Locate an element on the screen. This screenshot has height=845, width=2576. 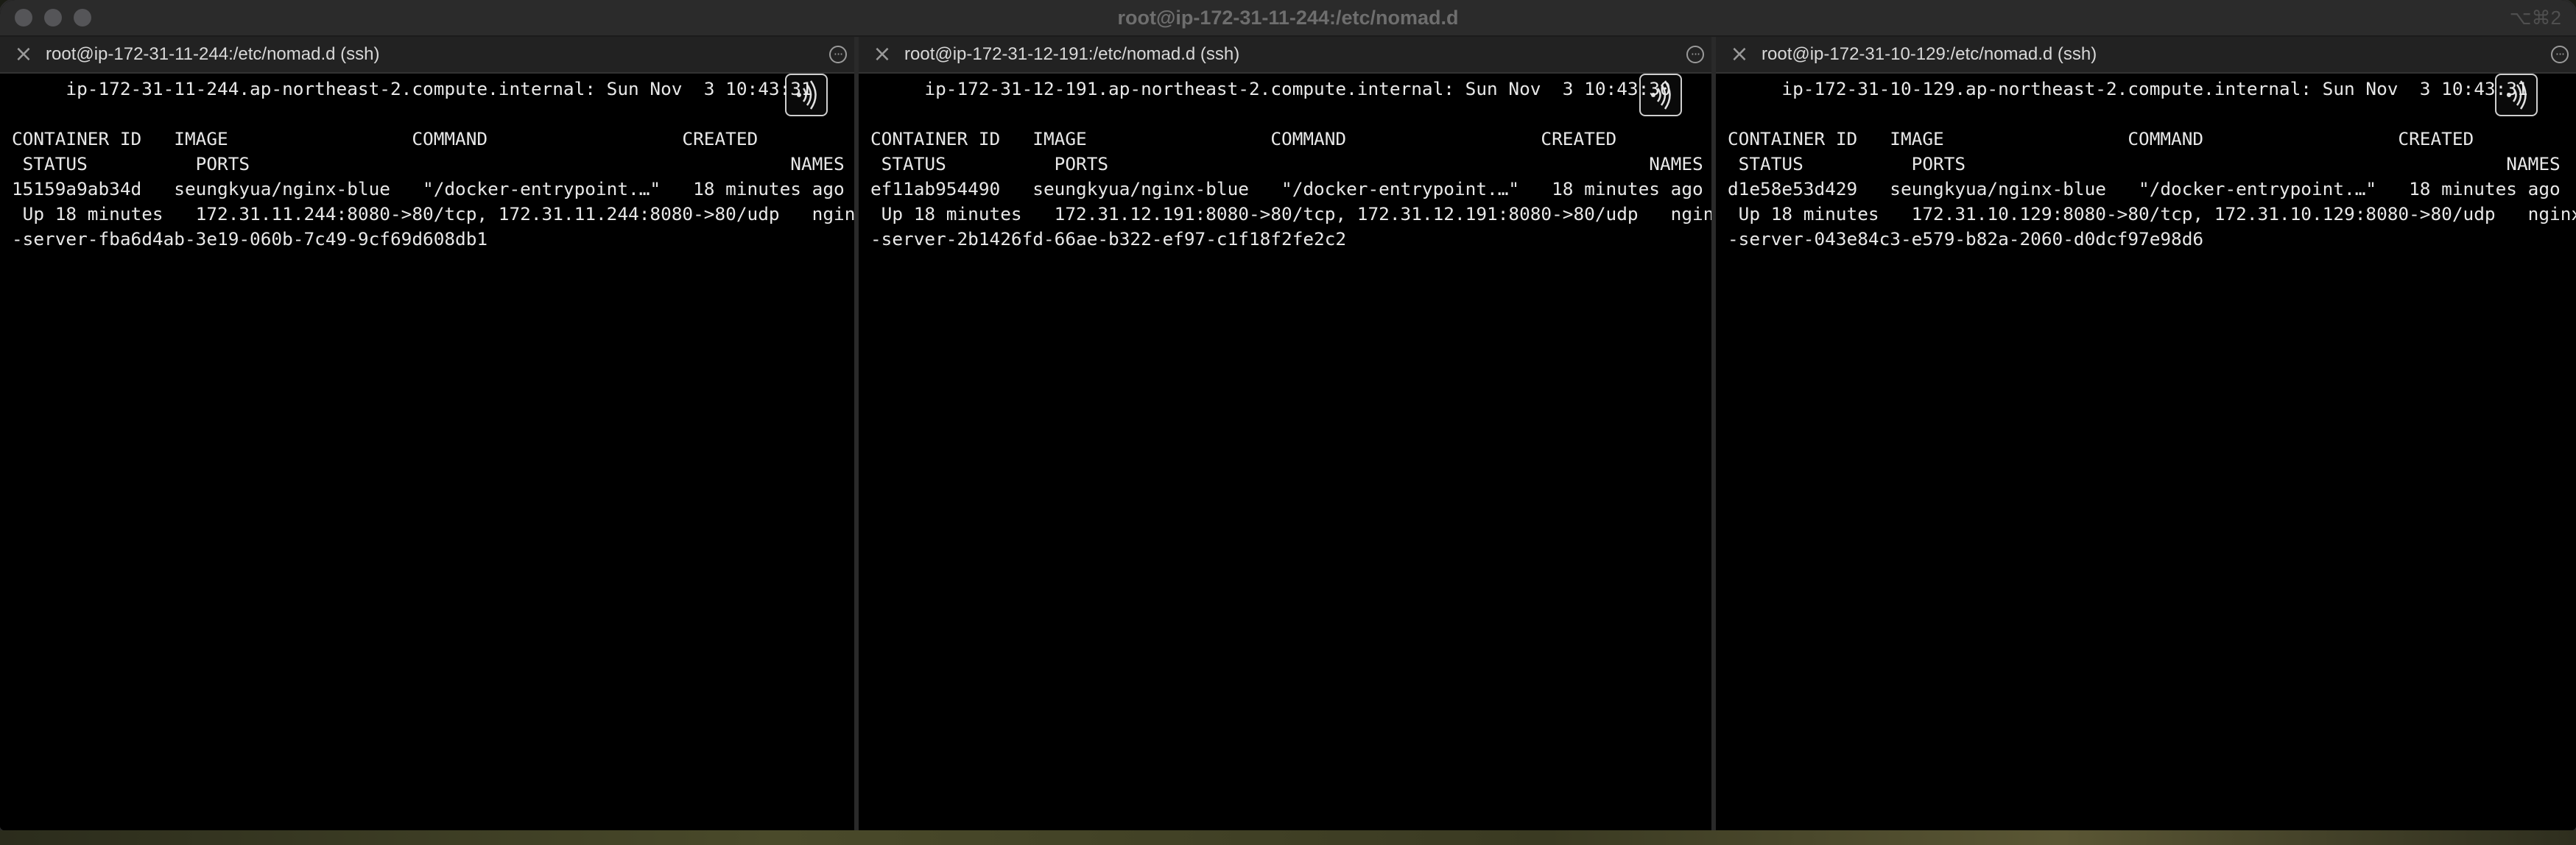
title-bar: root@ip-172-31-11-244:/etc/nomad.d ⌥⌘2 is located at coordinates (1288, 18).